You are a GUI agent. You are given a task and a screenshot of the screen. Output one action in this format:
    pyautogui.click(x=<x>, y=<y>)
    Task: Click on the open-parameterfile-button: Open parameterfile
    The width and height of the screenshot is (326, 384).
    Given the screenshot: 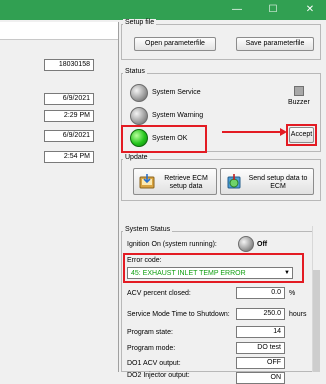 What is the action you would take?
    pyautogui.click(x=175, y=44)
    